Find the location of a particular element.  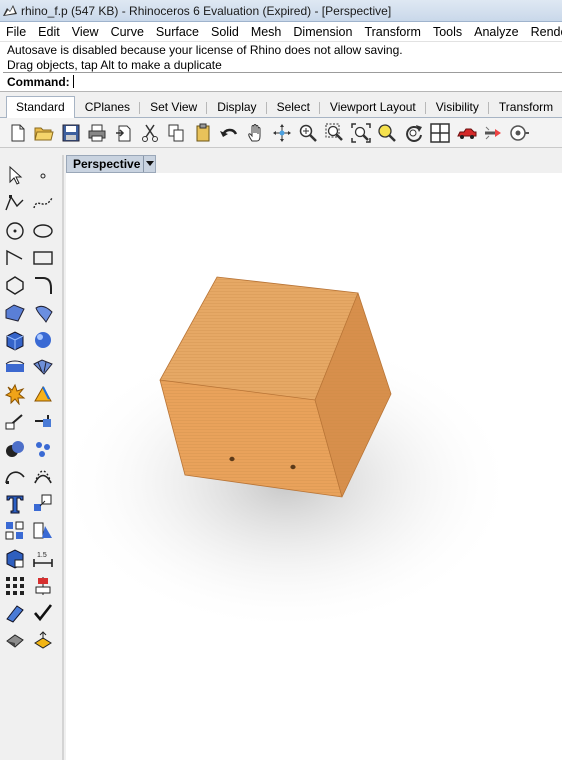

explode-icon is located at coordinates (15, 394).